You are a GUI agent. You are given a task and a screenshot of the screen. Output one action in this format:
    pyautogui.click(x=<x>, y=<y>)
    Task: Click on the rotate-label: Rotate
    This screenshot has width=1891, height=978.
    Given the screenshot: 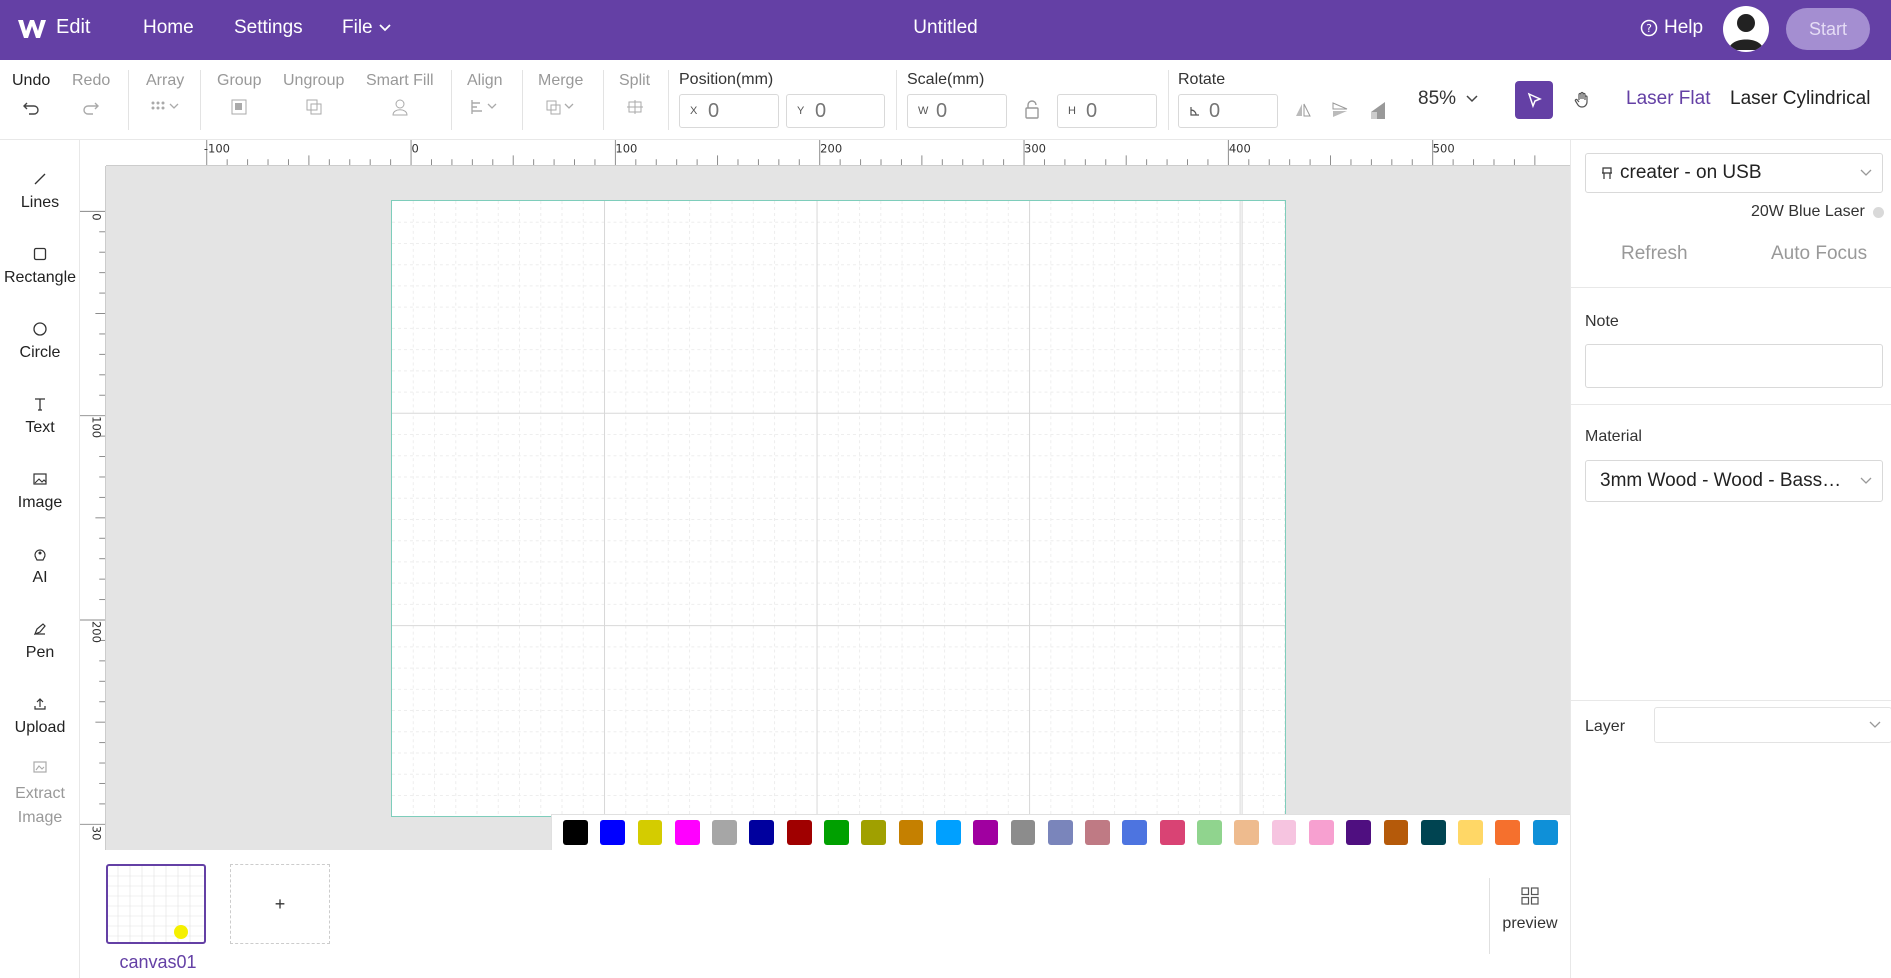 What is the action you would take?
    pyautogui.click(x=1202, y=79)
    